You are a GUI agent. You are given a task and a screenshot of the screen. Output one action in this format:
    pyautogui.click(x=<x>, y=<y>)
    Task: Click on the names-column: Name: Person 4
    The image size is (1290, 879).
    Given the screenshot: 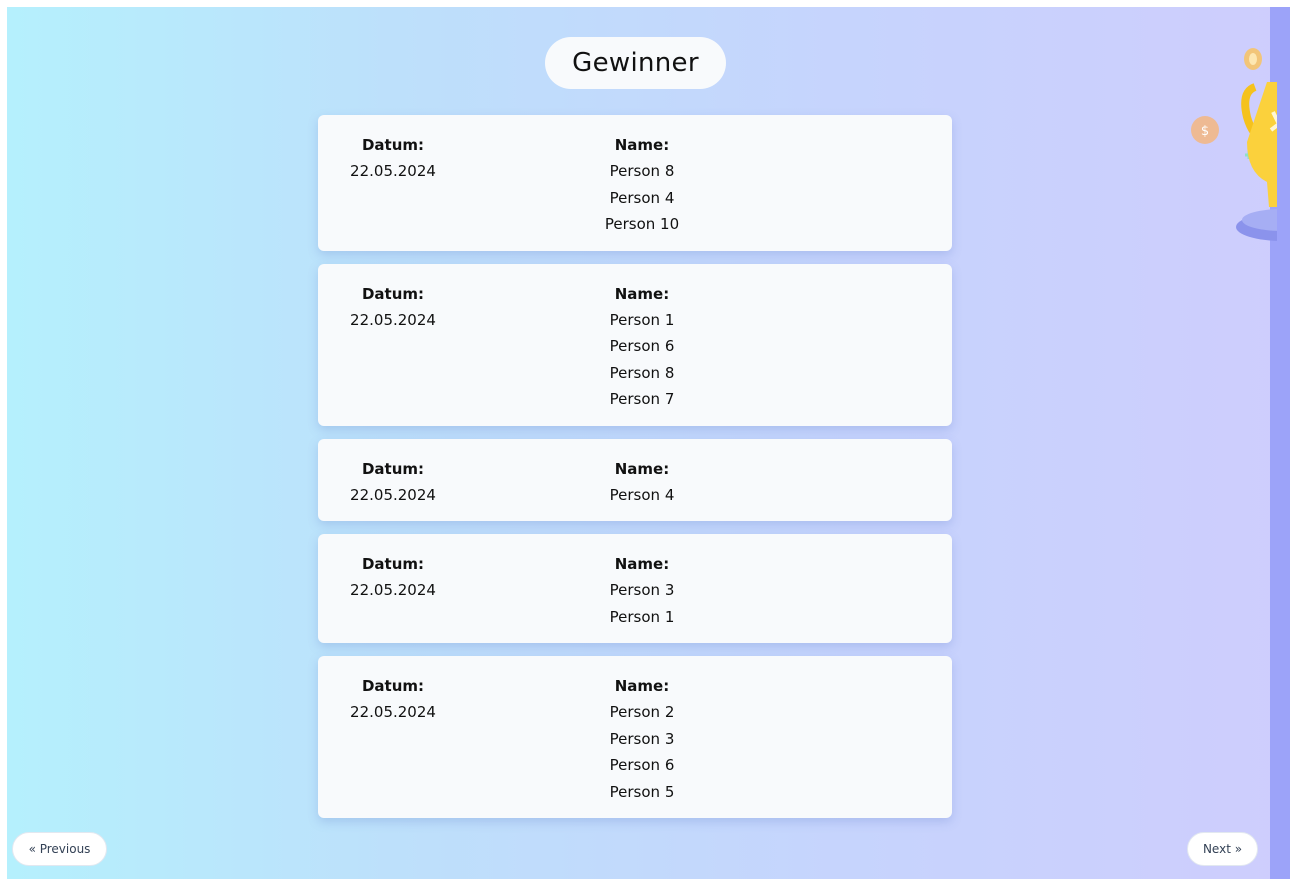 What is the action you would take?
    pyautogui.click(x=642, y=482)
    